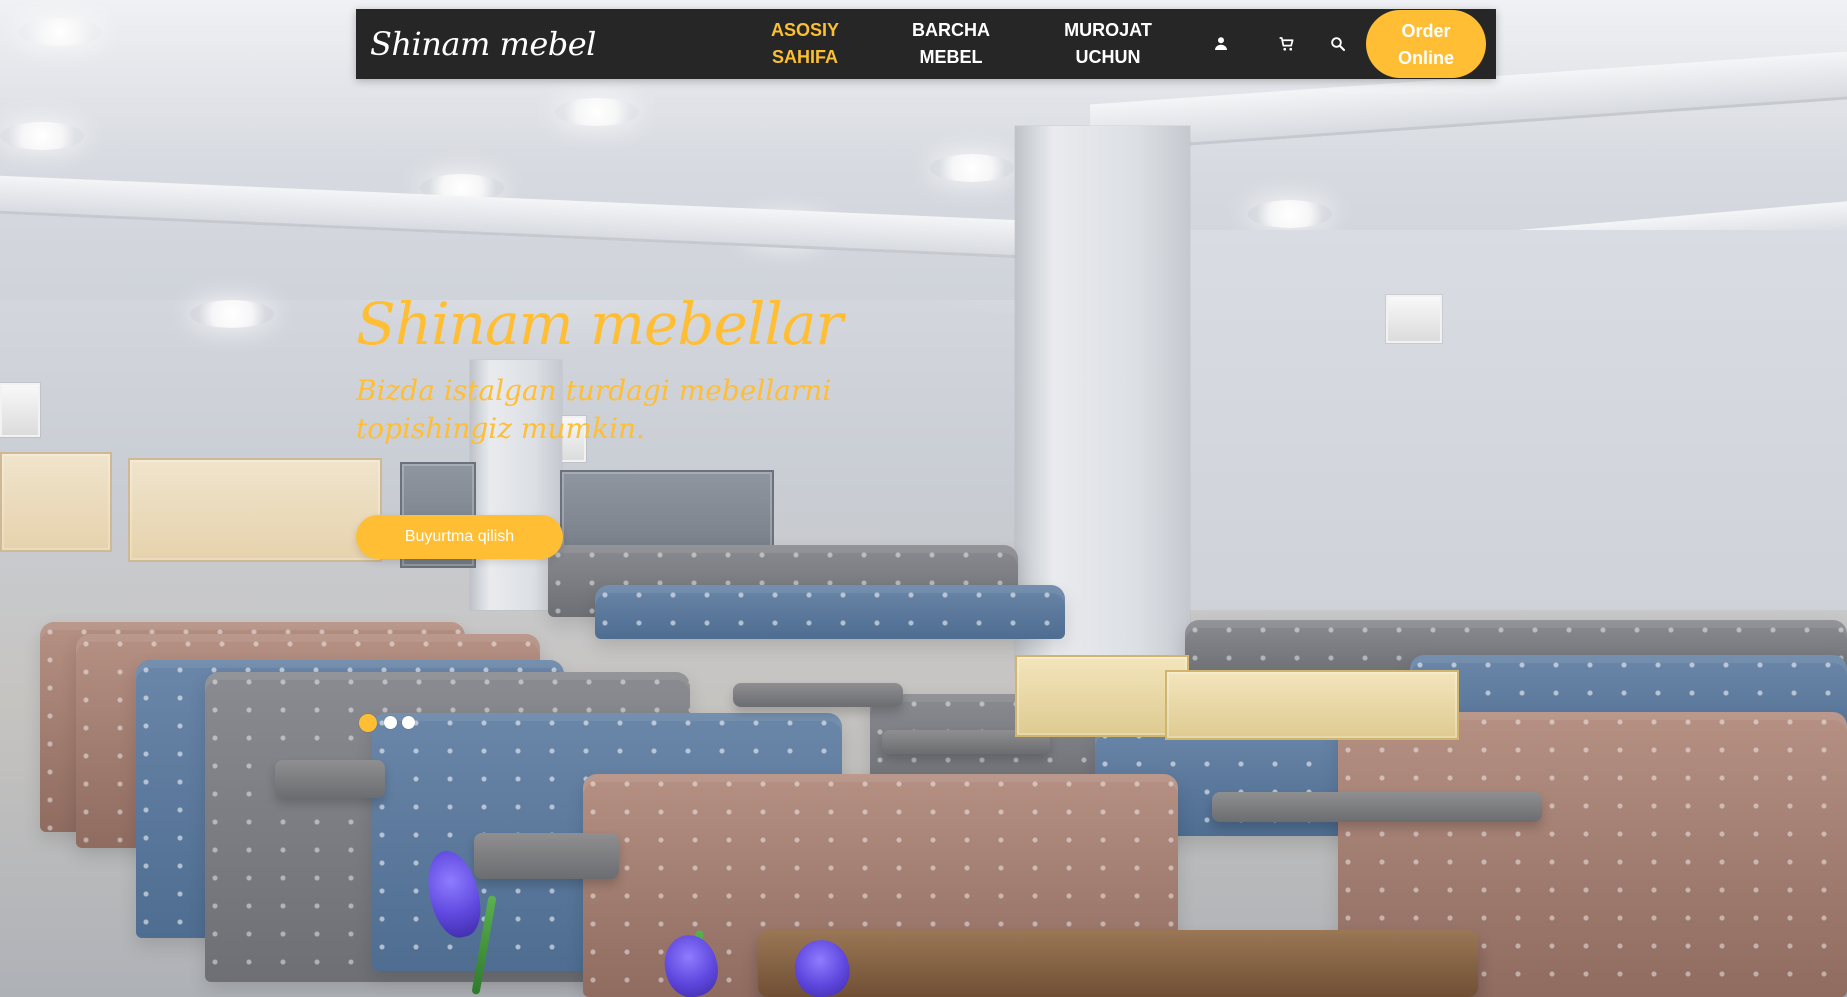 This screenshot has height=997, width=1847. Describe the element at coordinates (1517, 420) in the screenshot. I see `right-wall` at that location.